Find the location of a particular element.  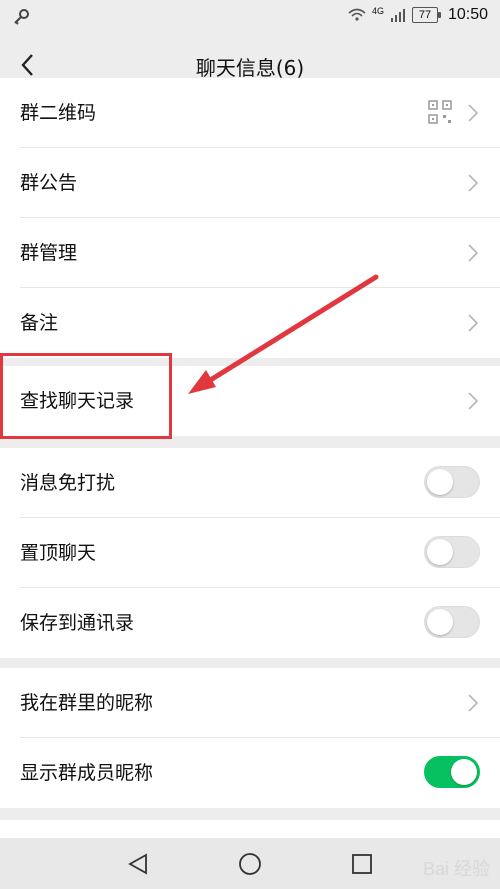

recents-square-icon is located at coordinates (362, 864).